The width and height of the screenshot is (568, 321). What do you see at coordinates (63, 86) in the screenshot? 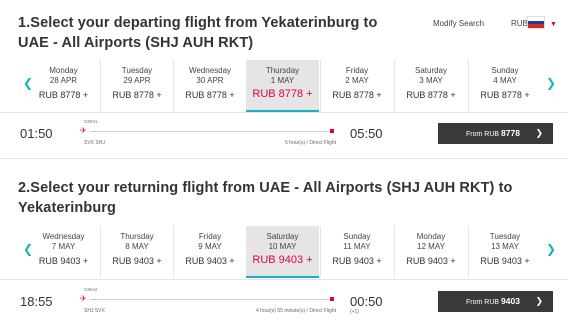
I see `outbound-date-cell: Monday 28 APR RUB 8778 +` at bounding box center [63, 86].